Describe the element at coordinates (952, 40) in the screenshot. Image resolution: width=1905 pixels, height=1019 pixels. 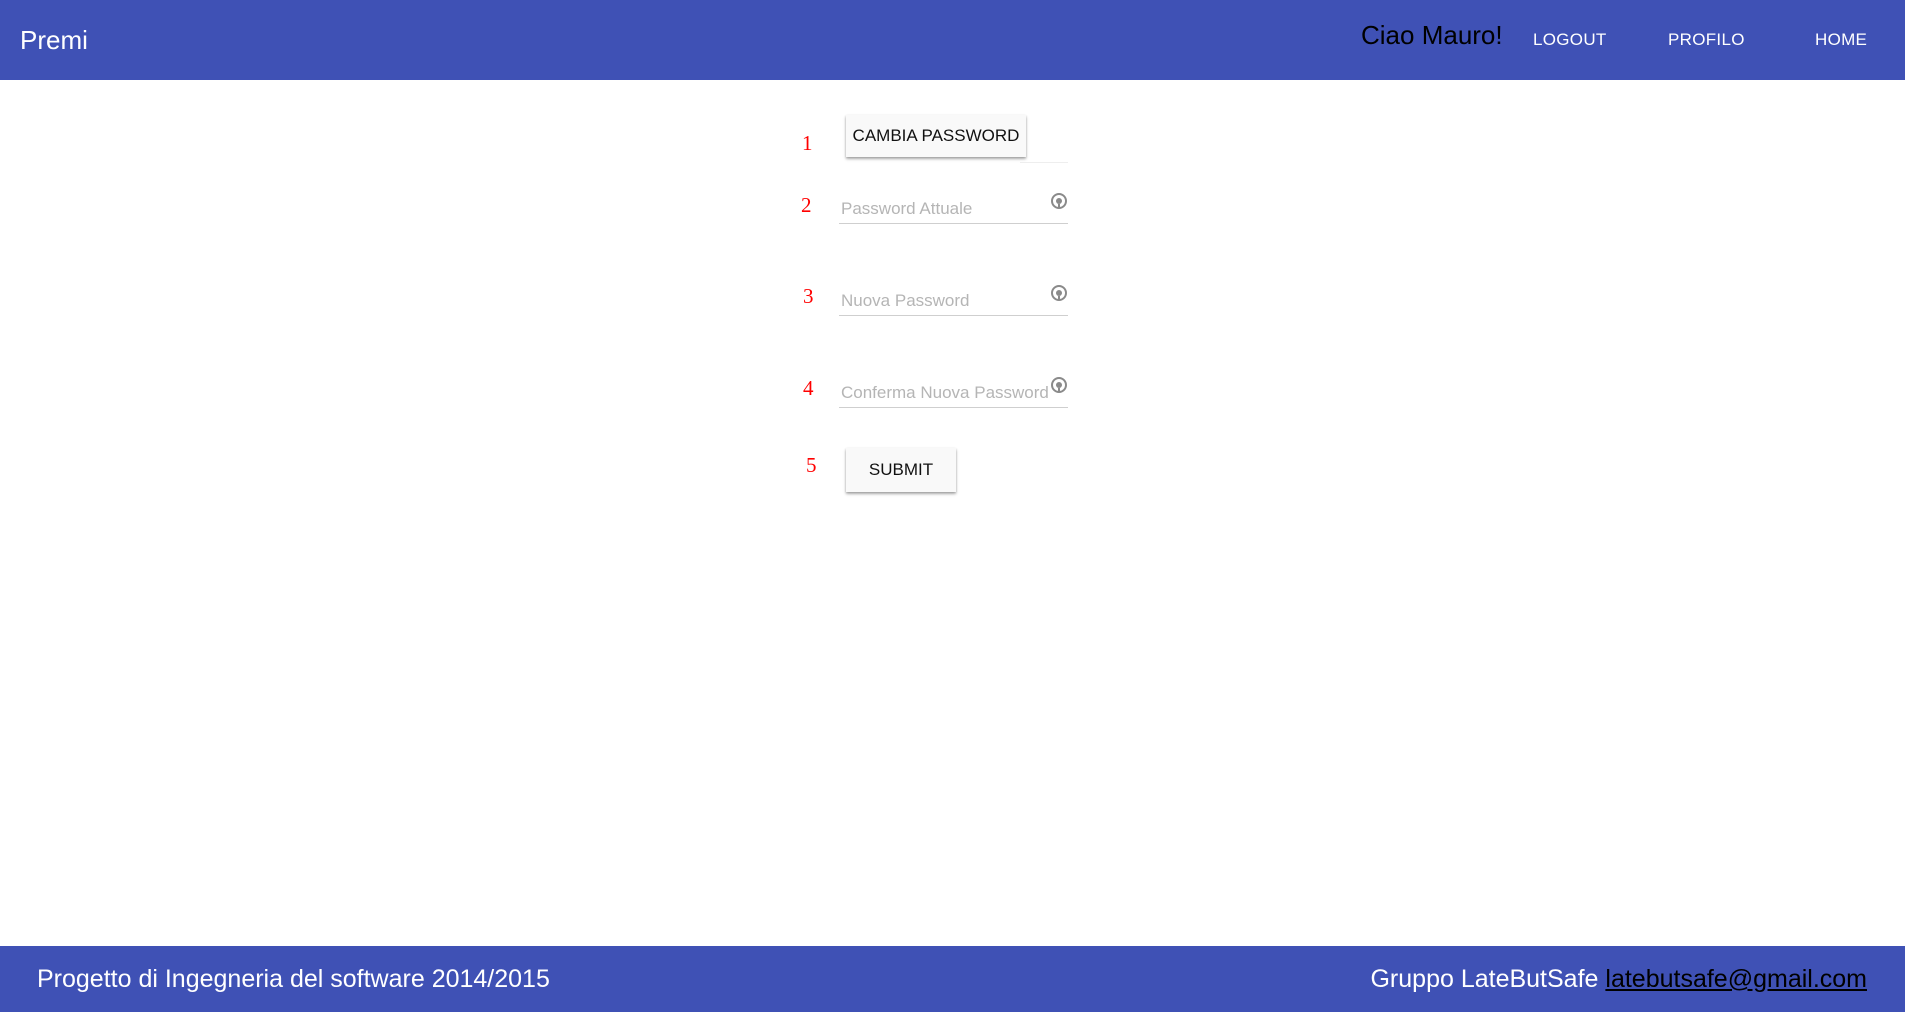
I see `top-navbar: Premi Ciao Mauro! LOGOUT PROFILO HOME` at that location.